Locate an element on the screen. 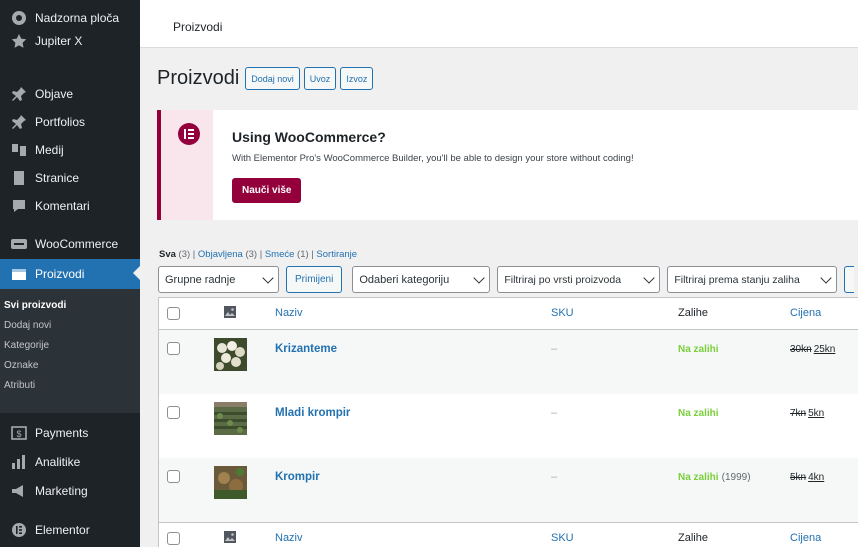 The image size is (858, 547). menu-item-woocommerce: WooCommerce is located at coordinates (70, 244).